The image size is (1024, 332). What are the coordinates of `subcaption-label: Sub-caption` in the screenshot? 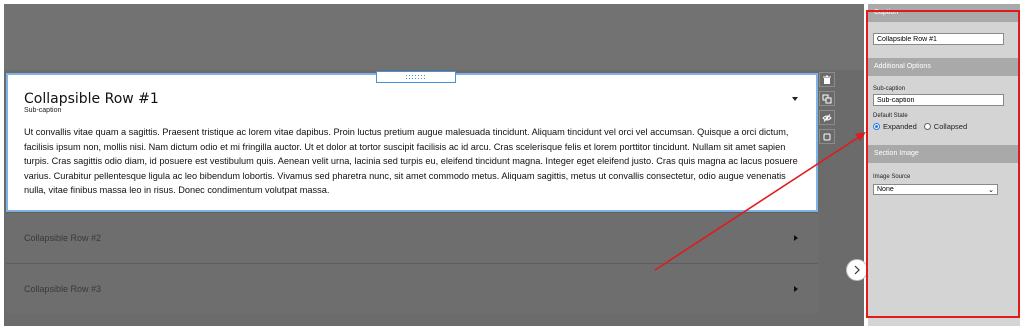 It's located at (889, 89).